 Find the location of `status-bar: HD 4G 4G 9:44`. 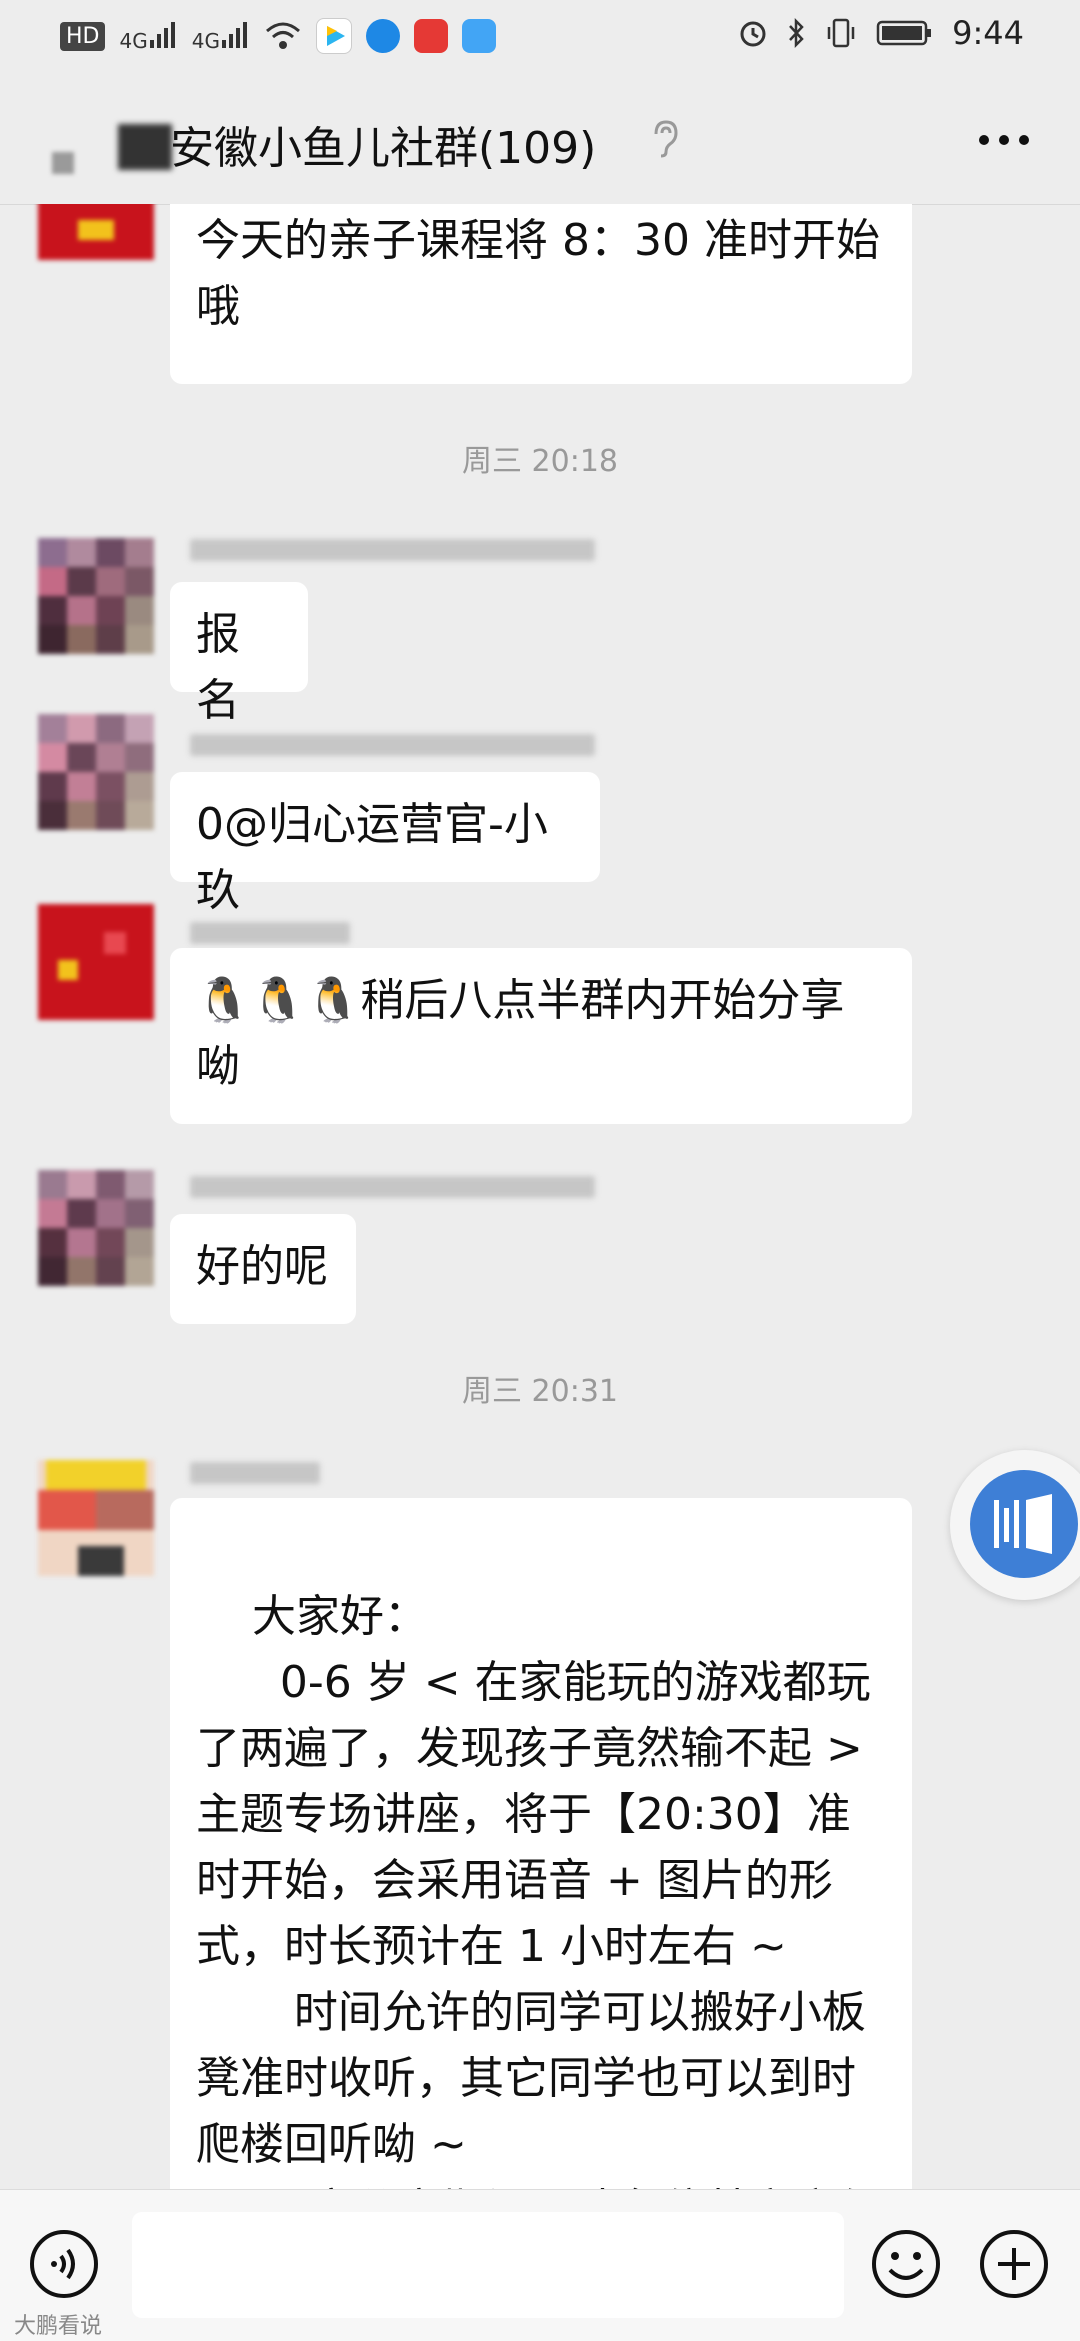

status-bar: HD 4G 4G 9:44 is located at coordinates (540, 36).